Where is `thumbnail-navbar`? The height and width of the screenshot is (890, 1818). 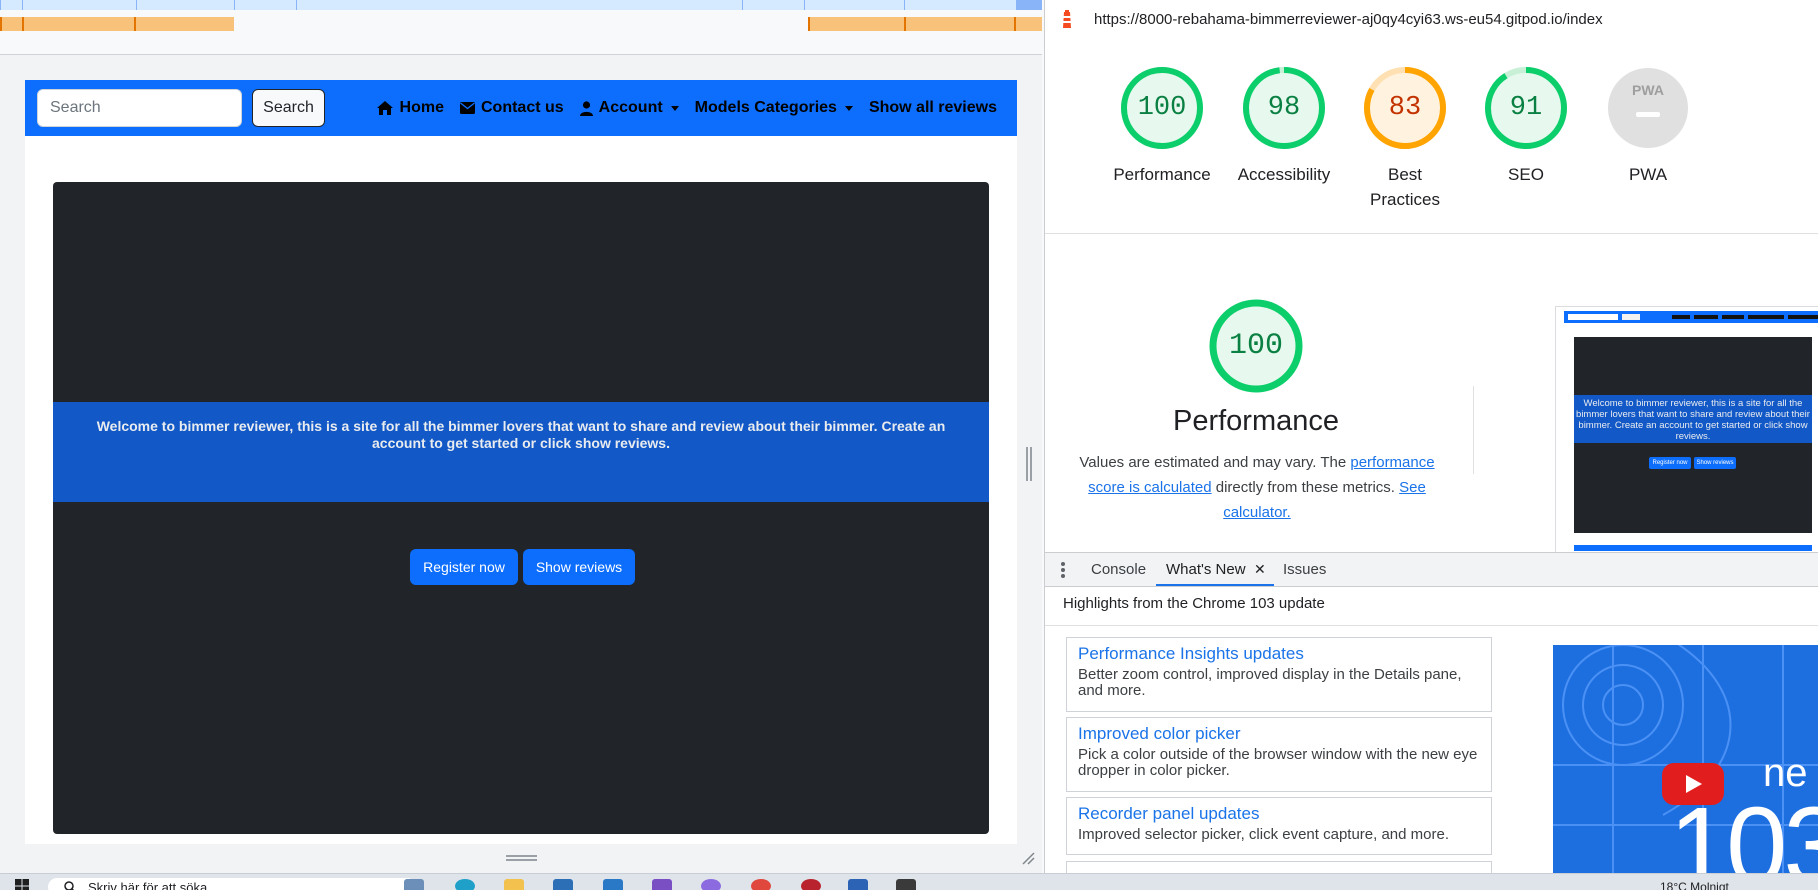
thumbnail-navbar is located at coordinates (1691, 317).